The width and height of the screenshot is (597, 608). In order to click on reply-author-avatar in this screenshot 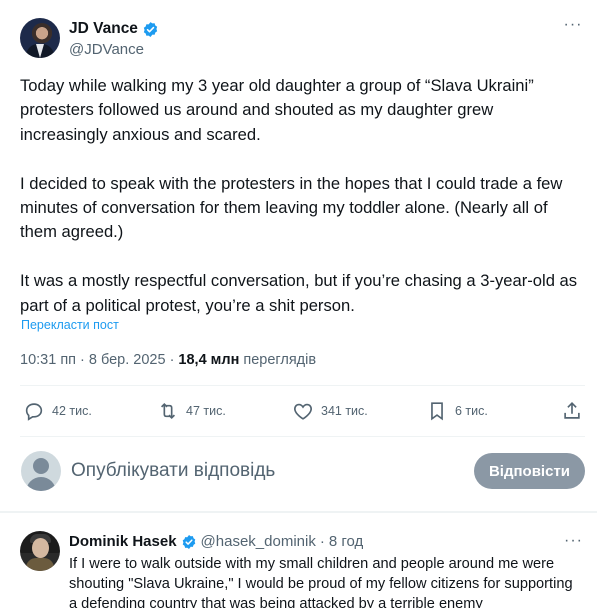, I will do `click(40, 551)`.